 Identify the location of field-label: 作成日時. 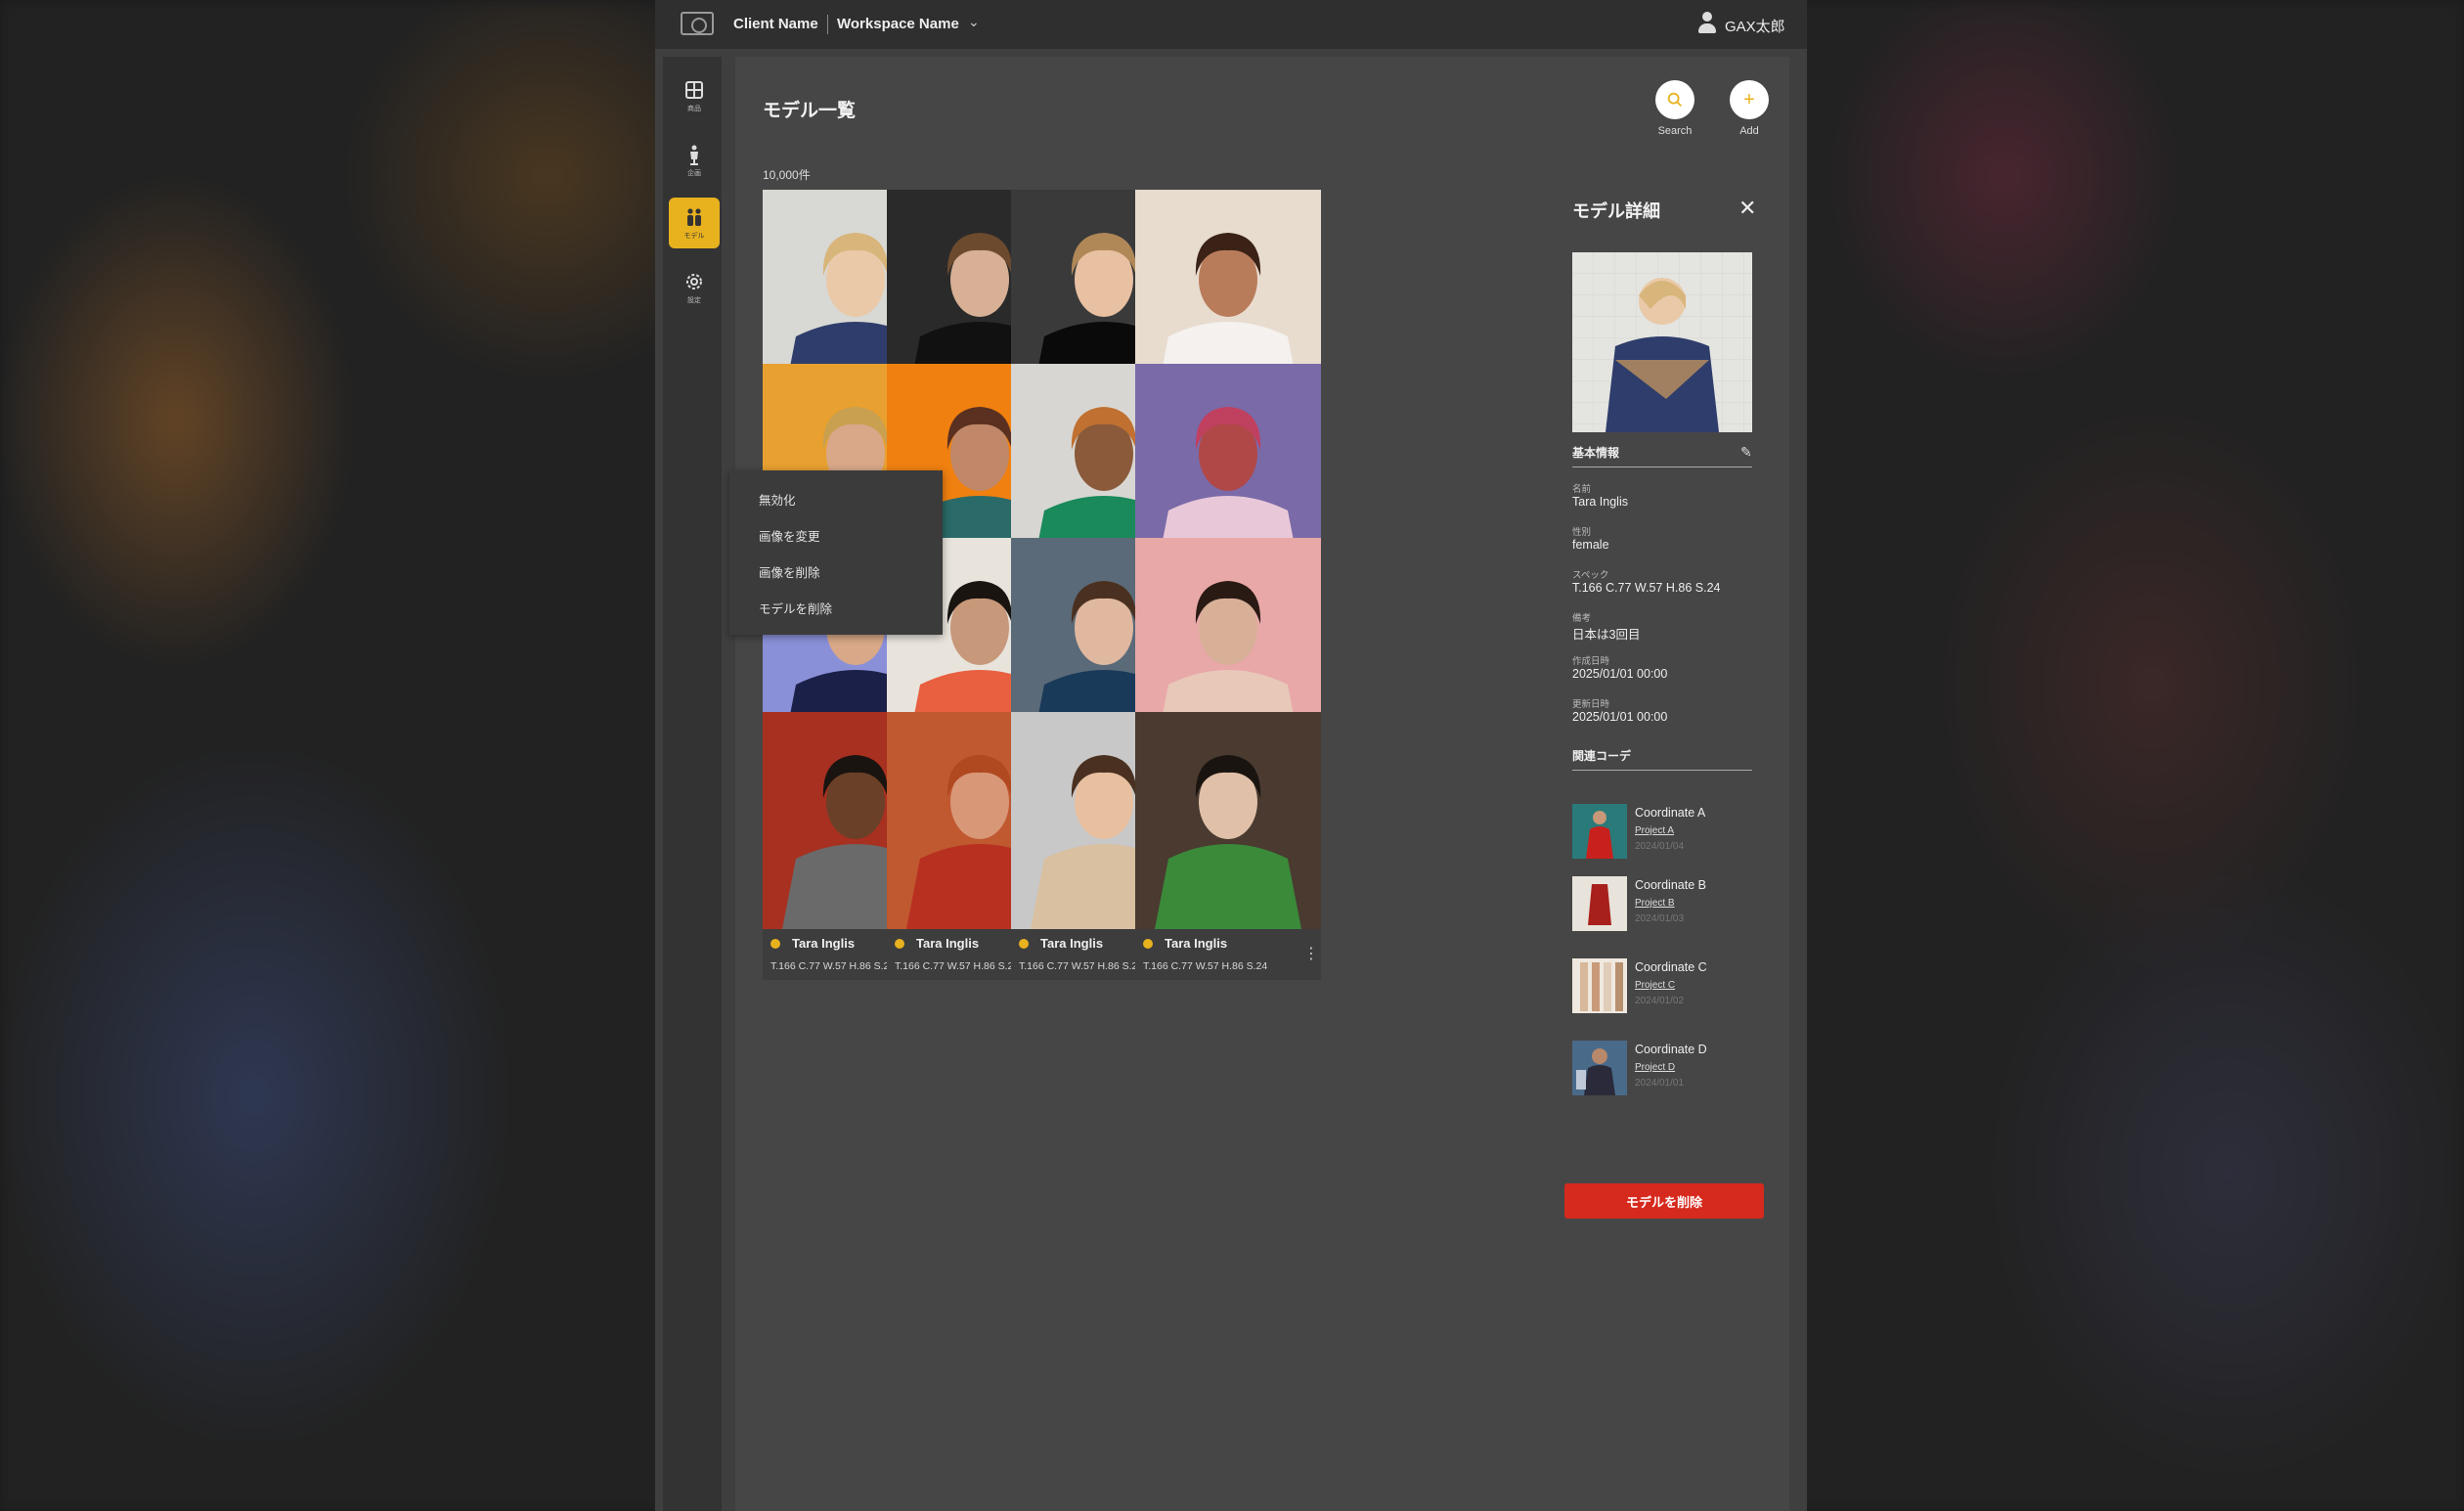
(1591, 661).